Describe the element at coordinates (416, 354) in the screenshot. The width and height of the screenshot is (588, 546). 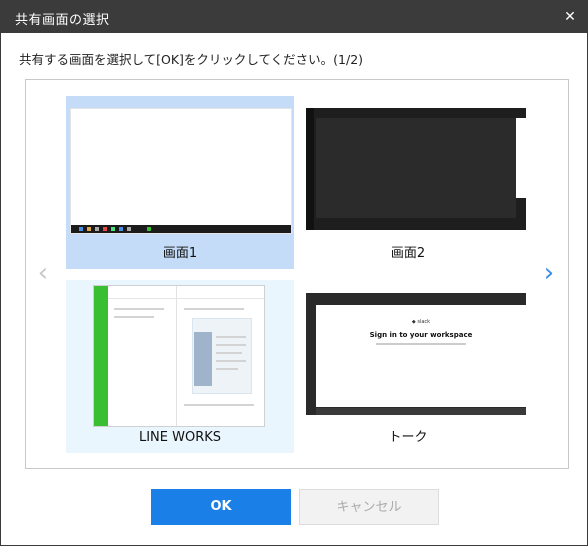
I see `talk-thumbnail: ◆ slack Sign in to your workspace` at that location.